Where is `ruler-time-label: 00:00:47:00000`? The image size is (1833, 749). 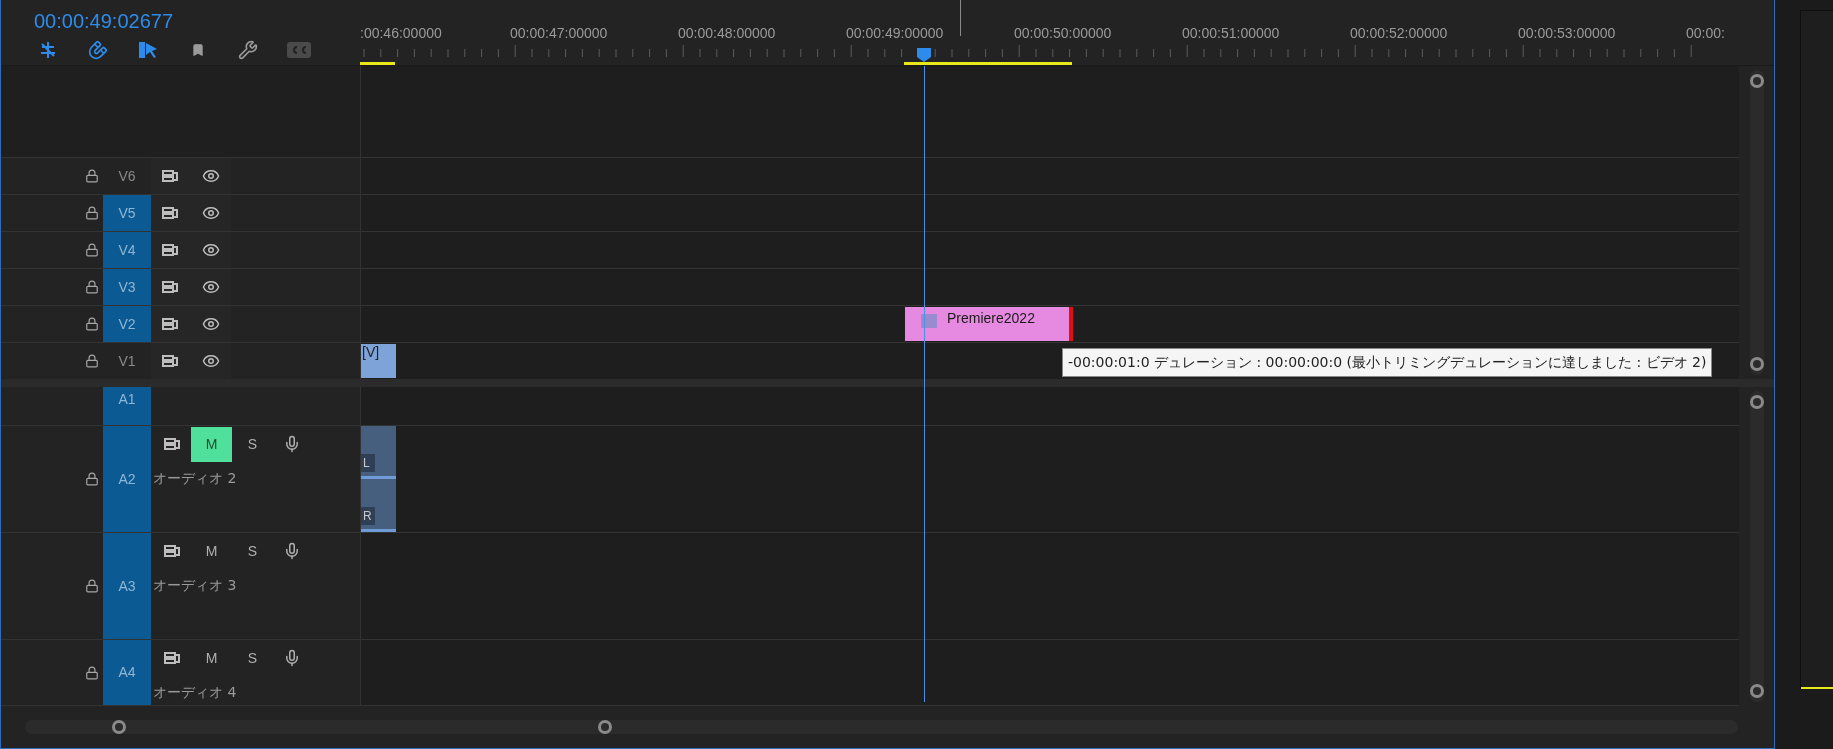
ruler-time-label: 00:00:47:00000 is located at coordinates (559, 33).